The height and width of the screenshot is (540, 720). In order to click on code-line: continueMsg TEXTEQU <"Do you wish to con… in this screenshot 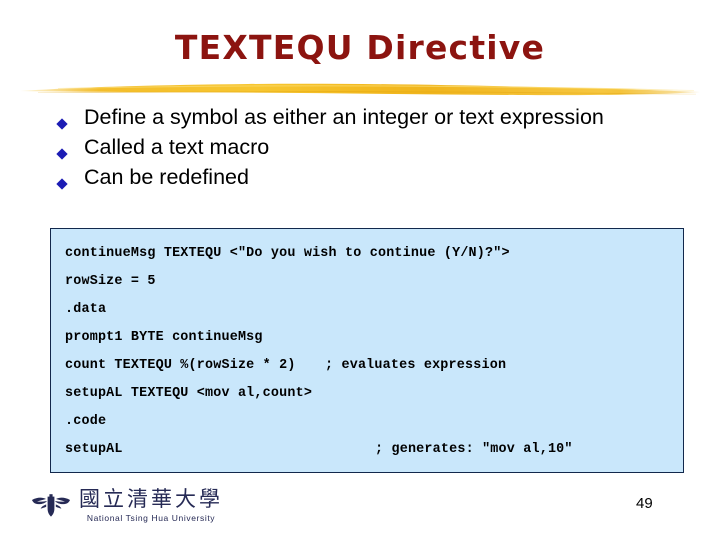, I will do `click(287, 253)`.